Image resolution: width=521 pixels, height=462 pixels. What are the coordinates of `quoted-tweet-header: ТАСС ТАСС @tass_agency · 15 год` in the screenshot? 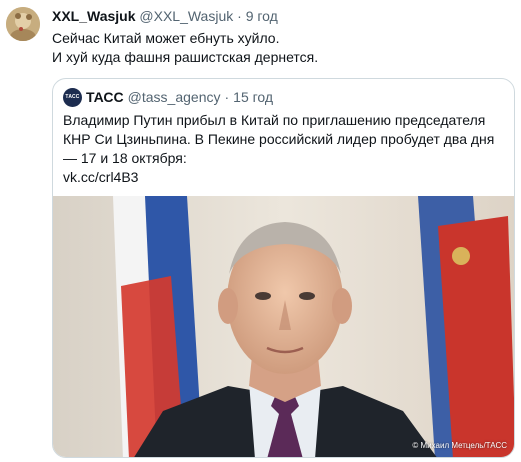 It's located at (168, 97).